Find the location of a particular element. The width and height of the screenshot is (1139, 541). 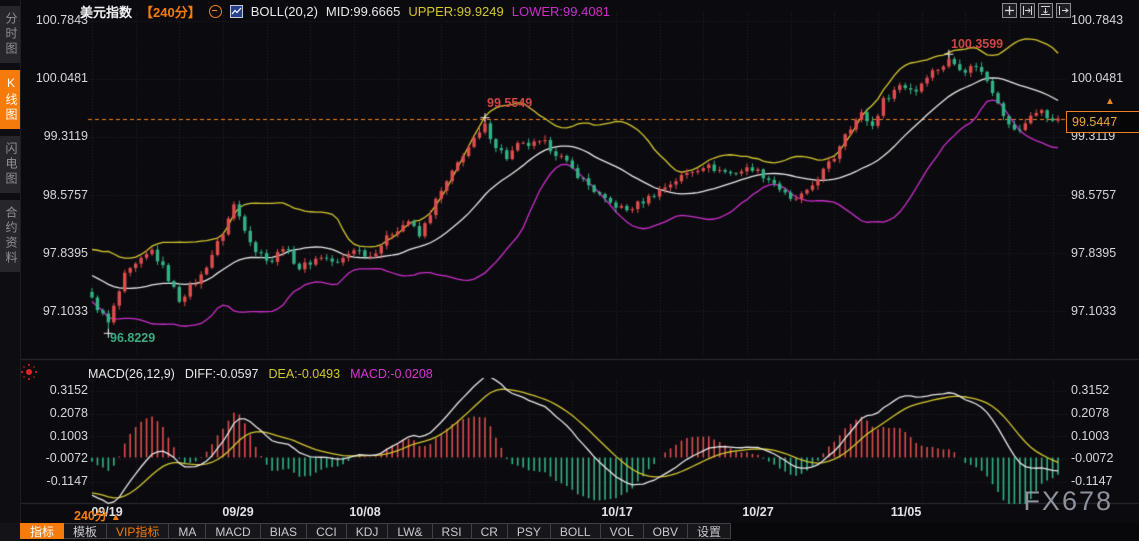

macd-axis-label-right: 0.2078 is located at coordinates (1090, 413).